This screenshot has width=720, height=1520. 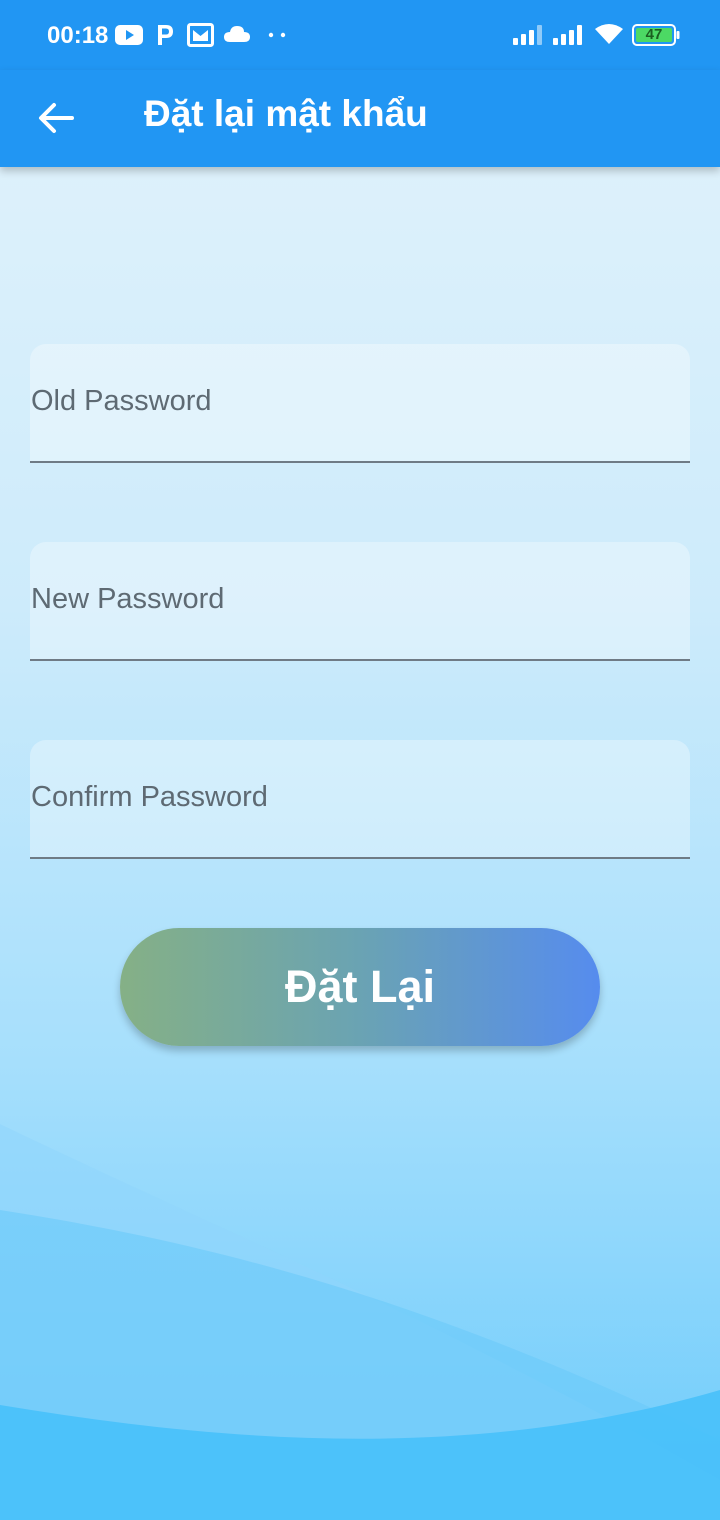 I want to click on battery-icon: 47, so click(x=656, y=35).